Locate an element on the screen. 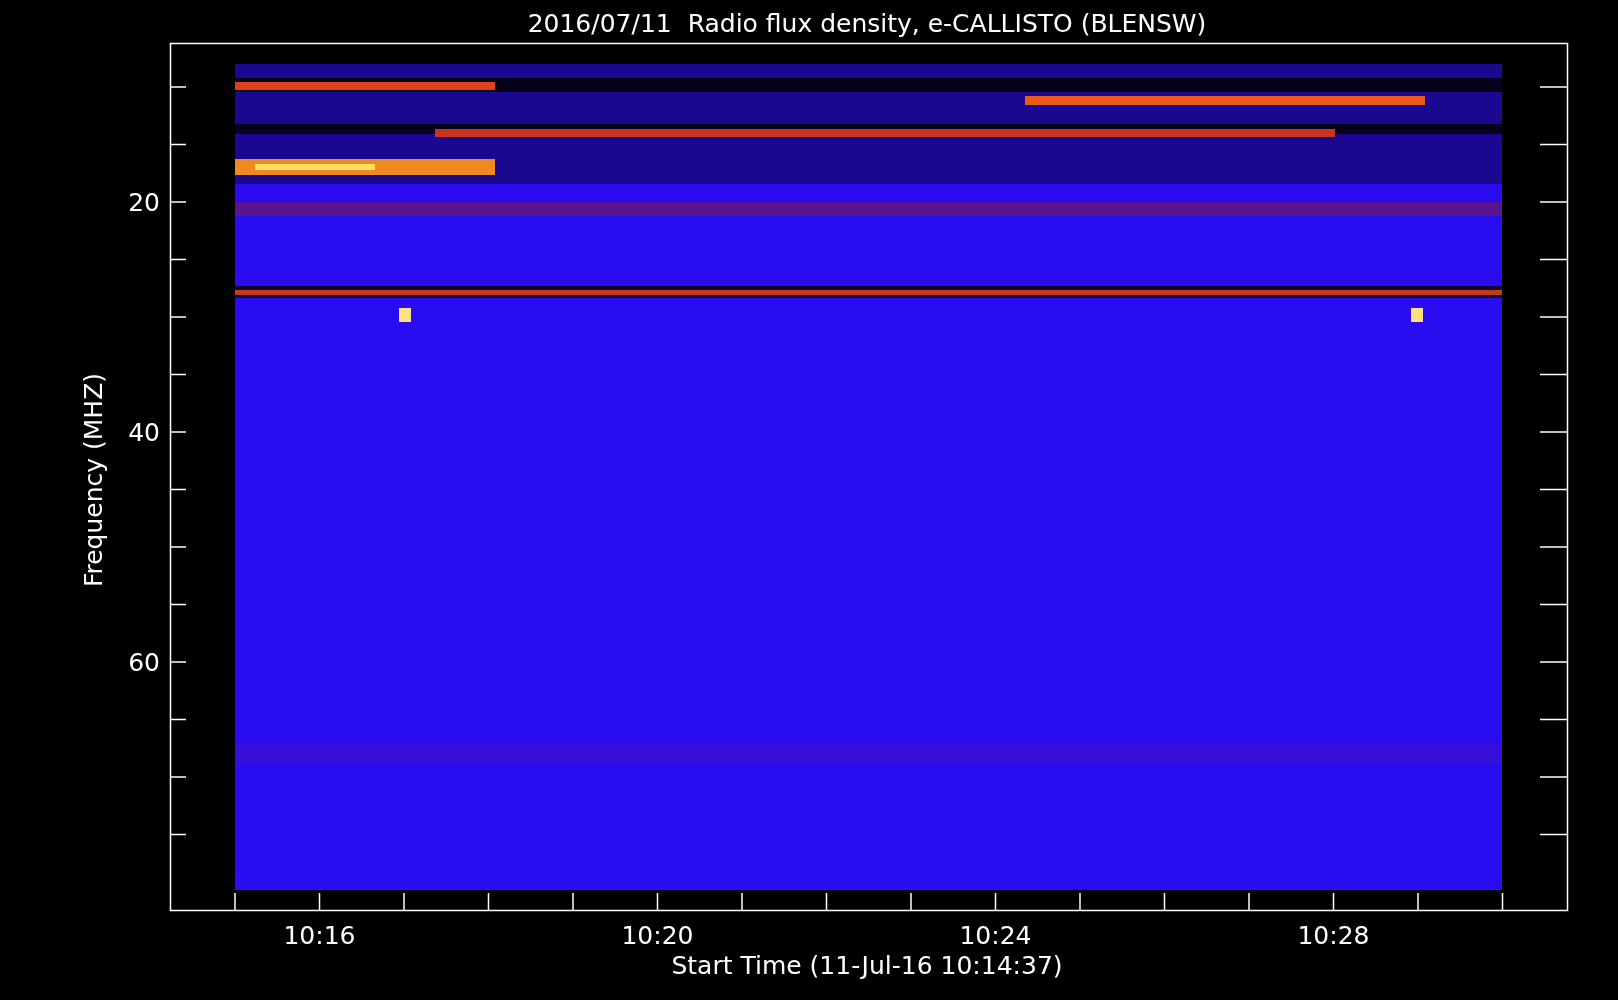 This screenshot has height=1000, width=1618. x-axis-title: Start Time (11-Jul-16 10:14:37) is located at coordinates (867, 965).